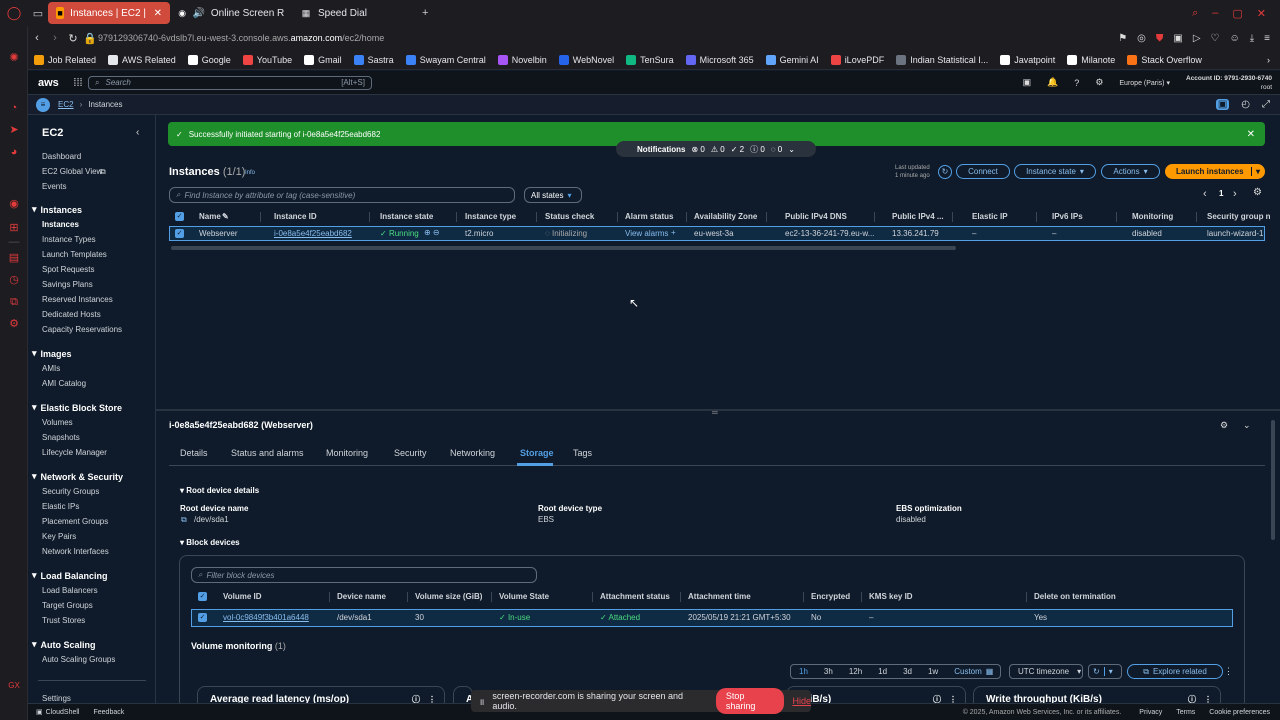 The image size is (1280, 720). I want to click on column-header: Instance type, so click(490, 216).